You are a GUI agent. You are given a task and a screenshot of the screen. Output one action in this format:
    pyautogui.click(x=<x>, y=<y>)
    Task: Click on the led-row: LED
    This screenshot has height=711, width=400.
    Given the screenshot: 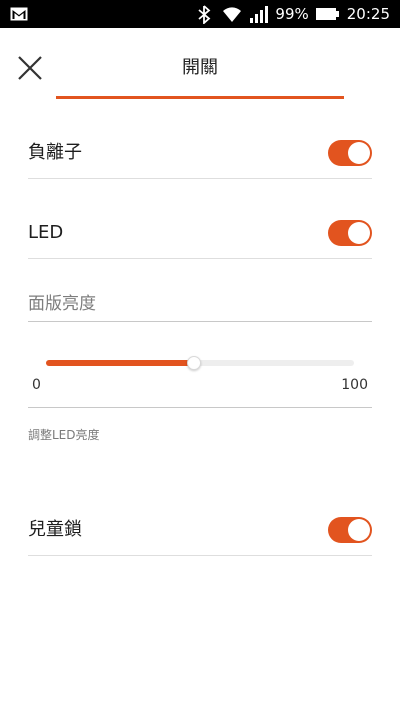 What is the action you would take?
    pyautogui.click(x=200, y=233)
    